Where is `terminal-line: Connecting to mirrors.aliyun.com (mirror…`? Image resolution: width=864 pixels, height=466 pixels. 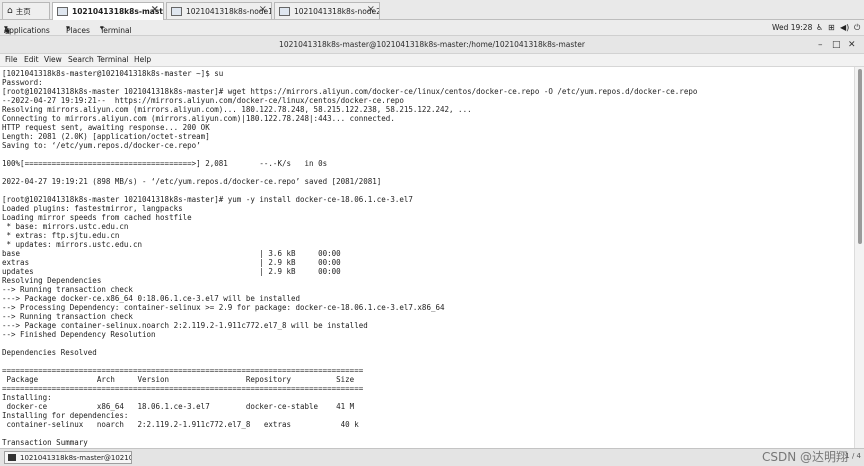
terminal-line: Connecting to mirrors.aliyun.com (mirror… is located at coordinates (198, 118).